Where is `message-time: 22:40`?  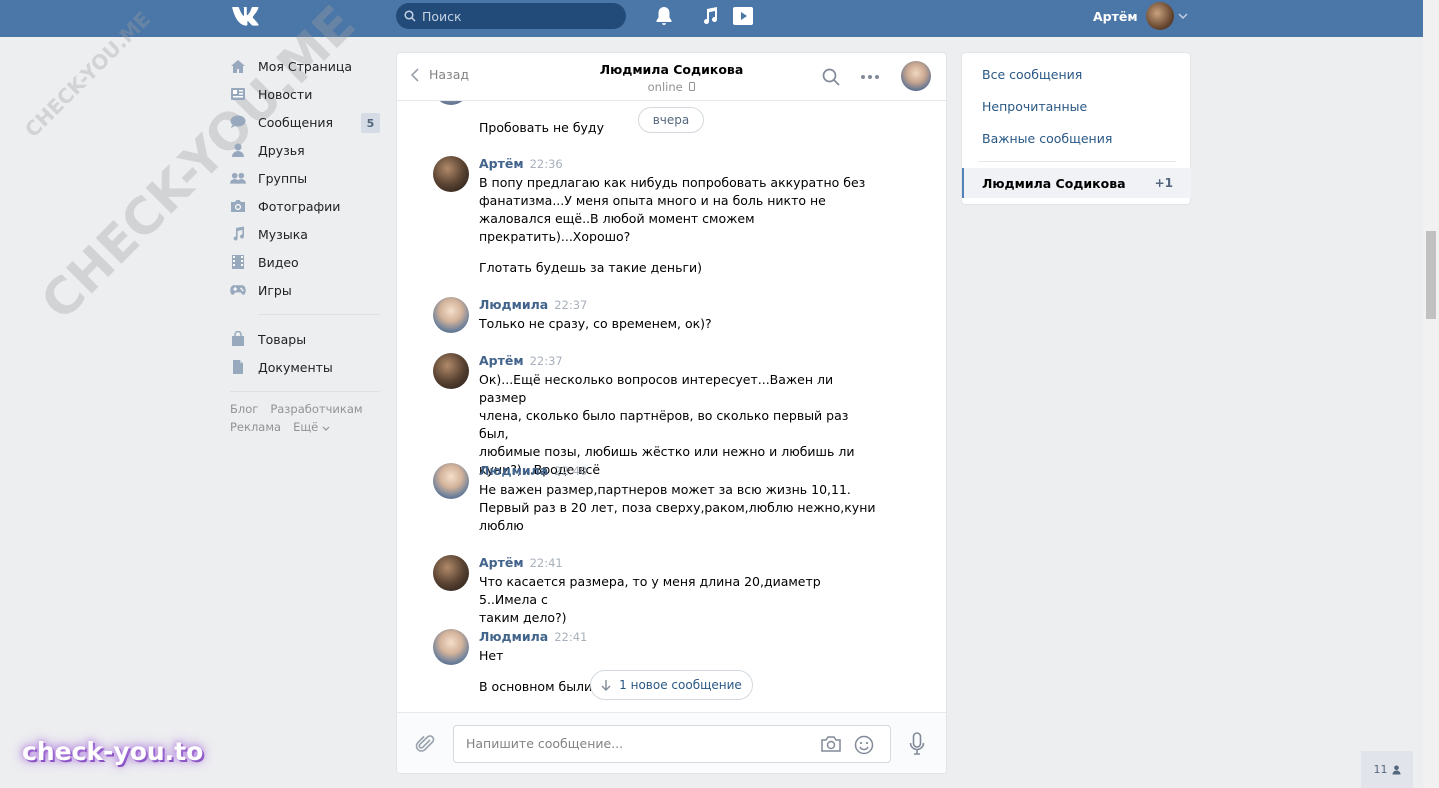 message-time: 22:40 is located at coordinates (571, 471).